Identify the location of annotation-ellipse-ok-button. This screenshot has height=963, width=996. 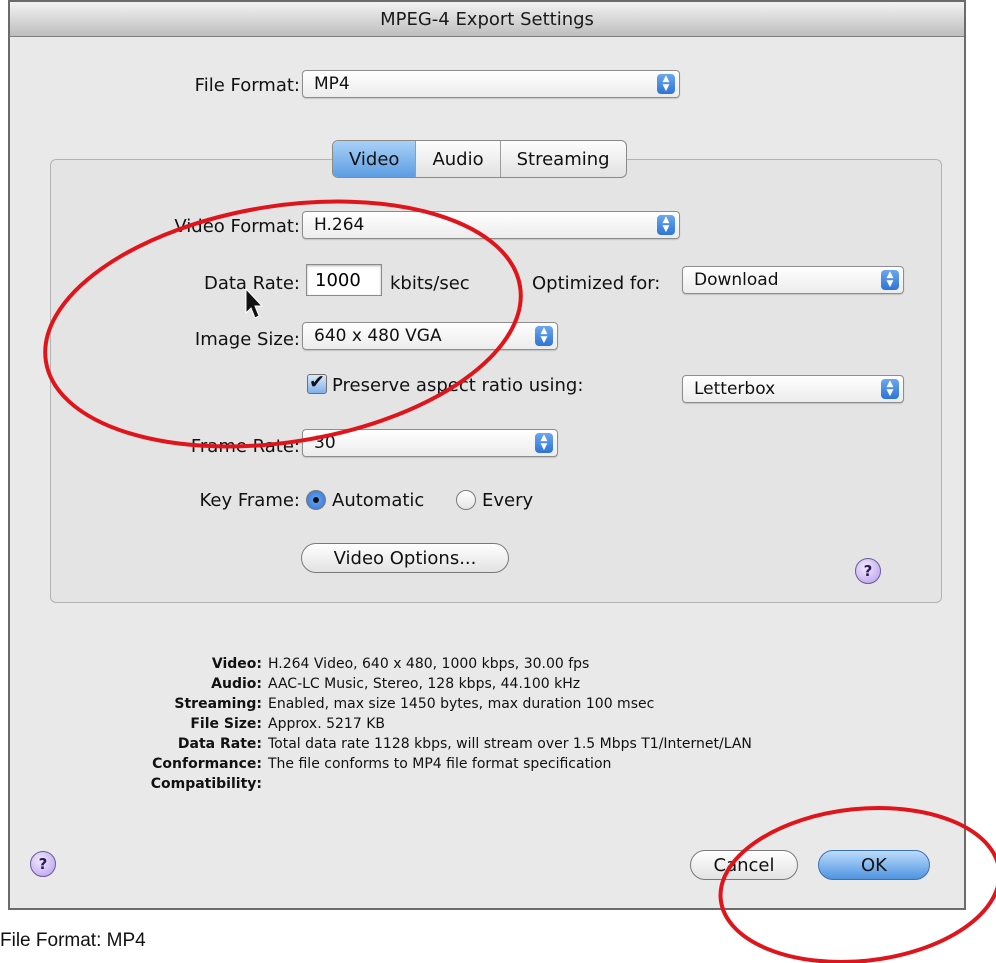
(857, 884).